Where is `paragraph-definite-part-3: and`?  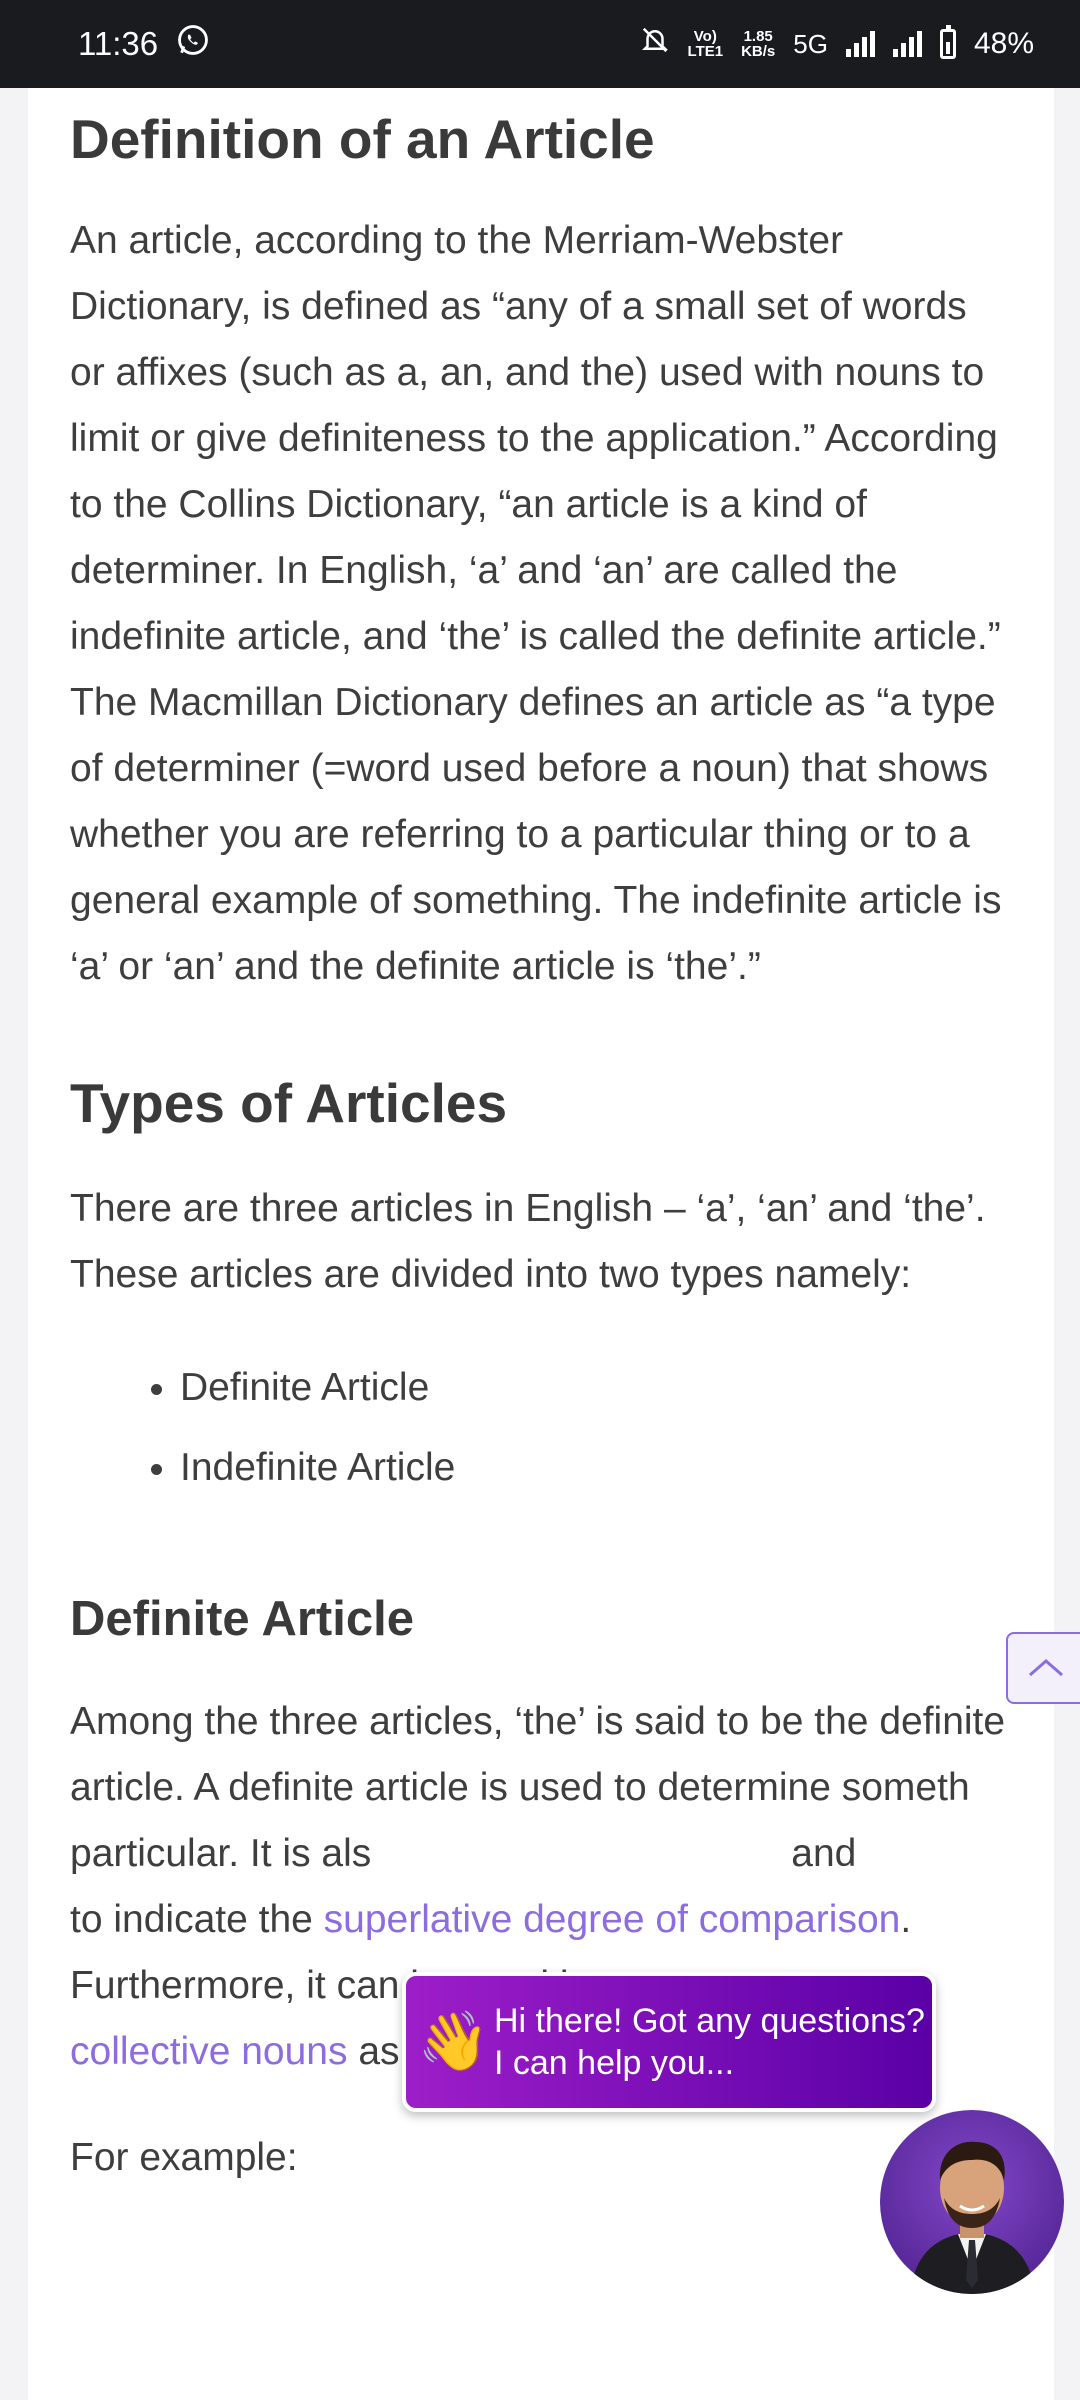 paragraph-definite-part-3: and is located at coordinates (824, 1853).